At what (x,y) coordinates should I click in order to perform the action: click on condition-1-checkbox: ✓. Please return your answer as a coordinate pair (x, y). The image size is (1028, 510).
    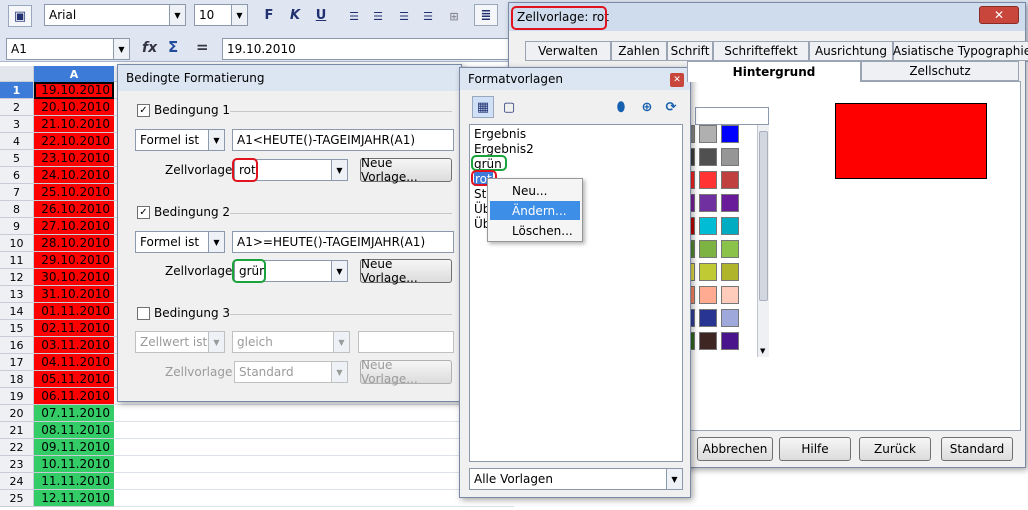
    Looking at the image, I should click on (143, 110).